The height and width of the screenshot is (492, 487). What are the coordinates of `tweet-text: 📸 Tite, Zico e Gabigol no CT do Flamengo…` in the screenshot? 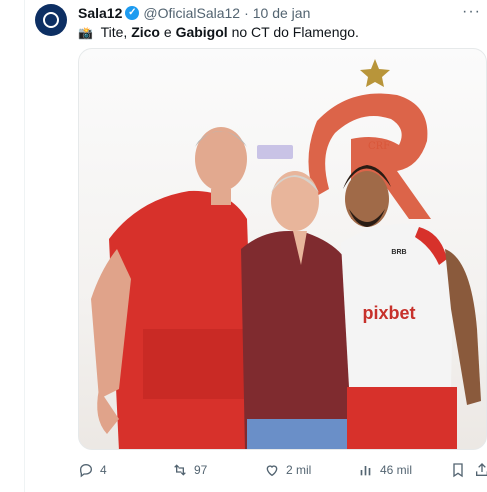 It's located at (218, 32).